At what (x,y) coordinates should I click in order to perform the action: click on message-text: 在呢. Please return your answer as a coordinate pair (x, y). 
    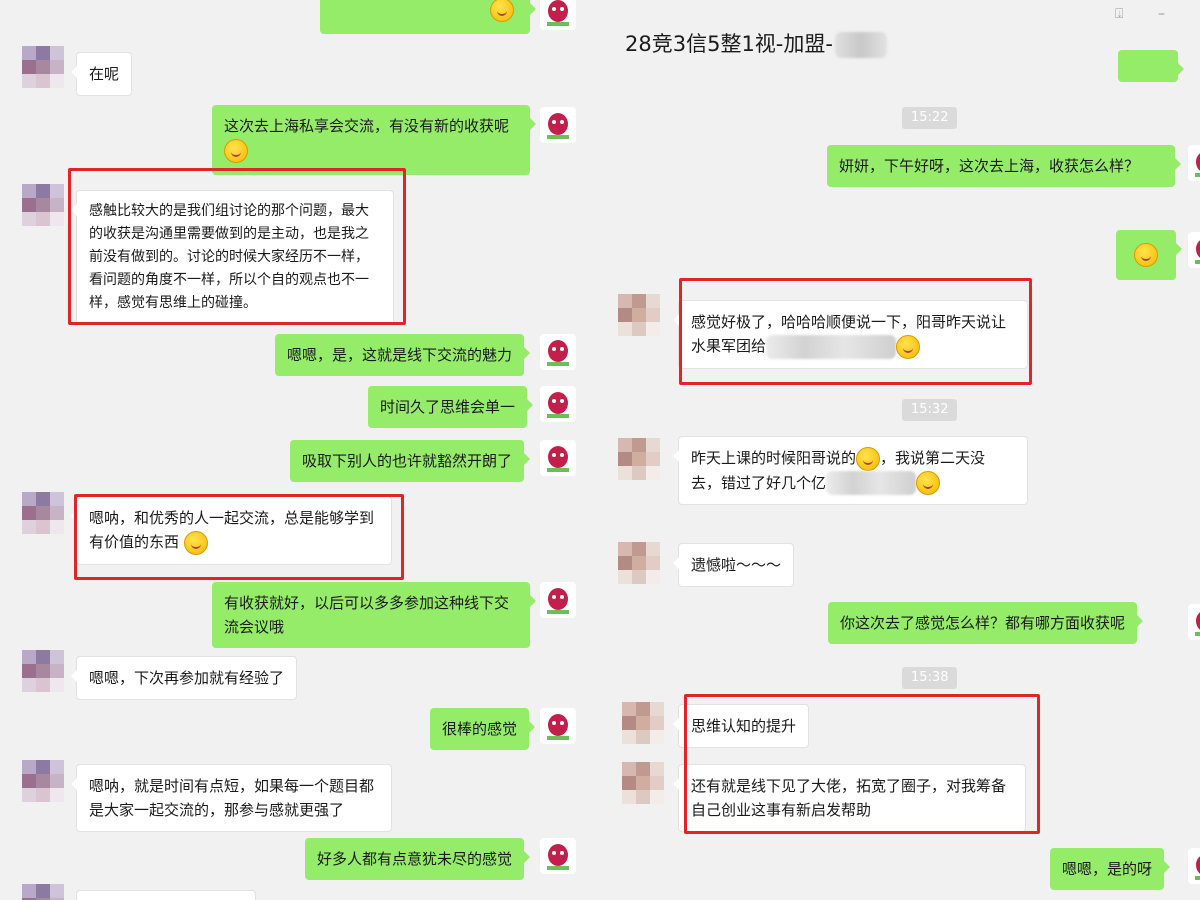
    Looking at the image, I should click on (104, 74).